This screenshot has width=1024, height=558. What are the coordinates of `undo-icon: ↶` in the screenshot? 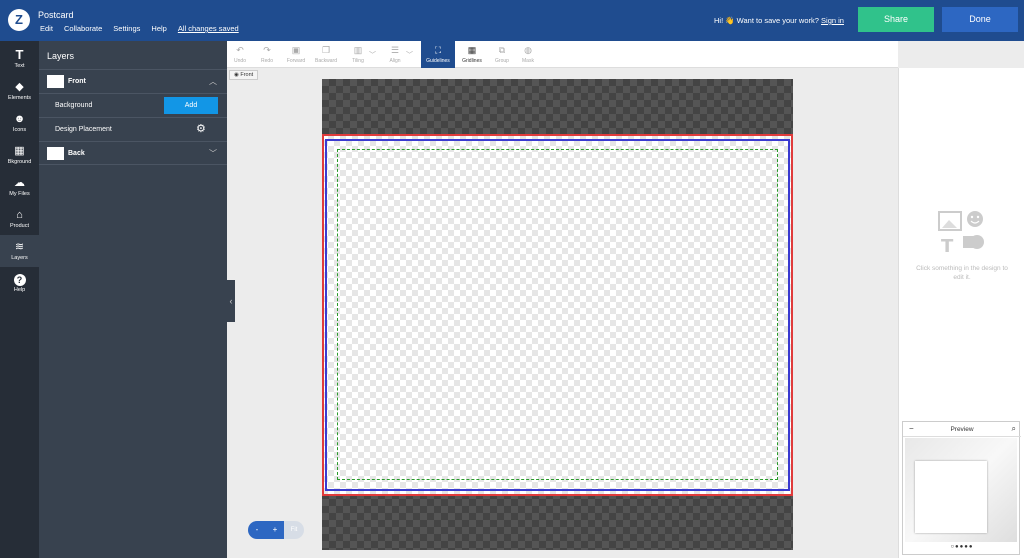 It's located at (240, 50).